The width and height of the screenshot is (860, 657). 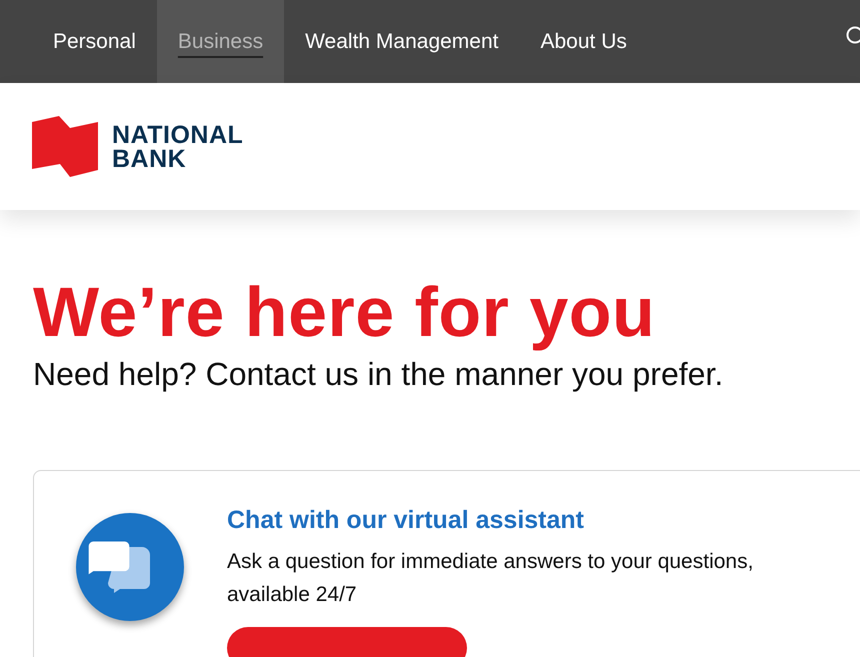 What do you see at coordinates (347, 642) in the screenshot?
I see `chat-button` at bounding box center [347, 642].